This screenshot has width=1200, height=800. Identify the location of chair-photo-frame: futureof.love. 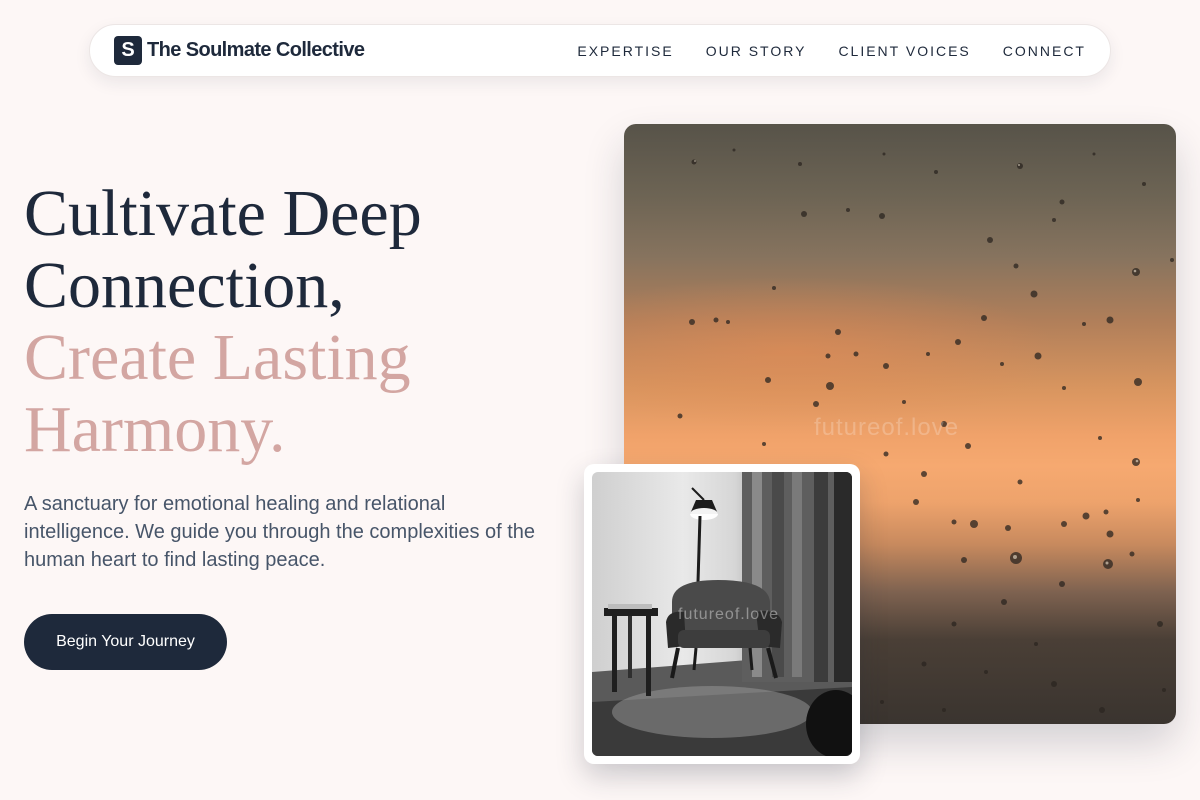
(722, 614).